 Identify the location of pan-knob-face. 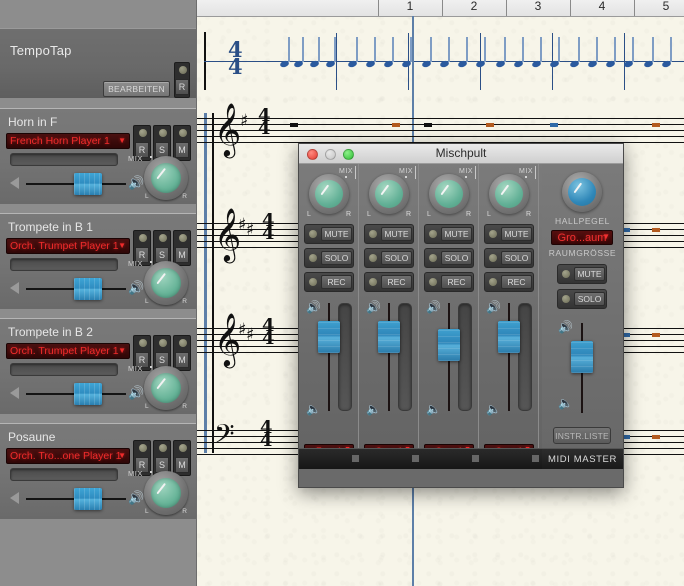
(329, 194).